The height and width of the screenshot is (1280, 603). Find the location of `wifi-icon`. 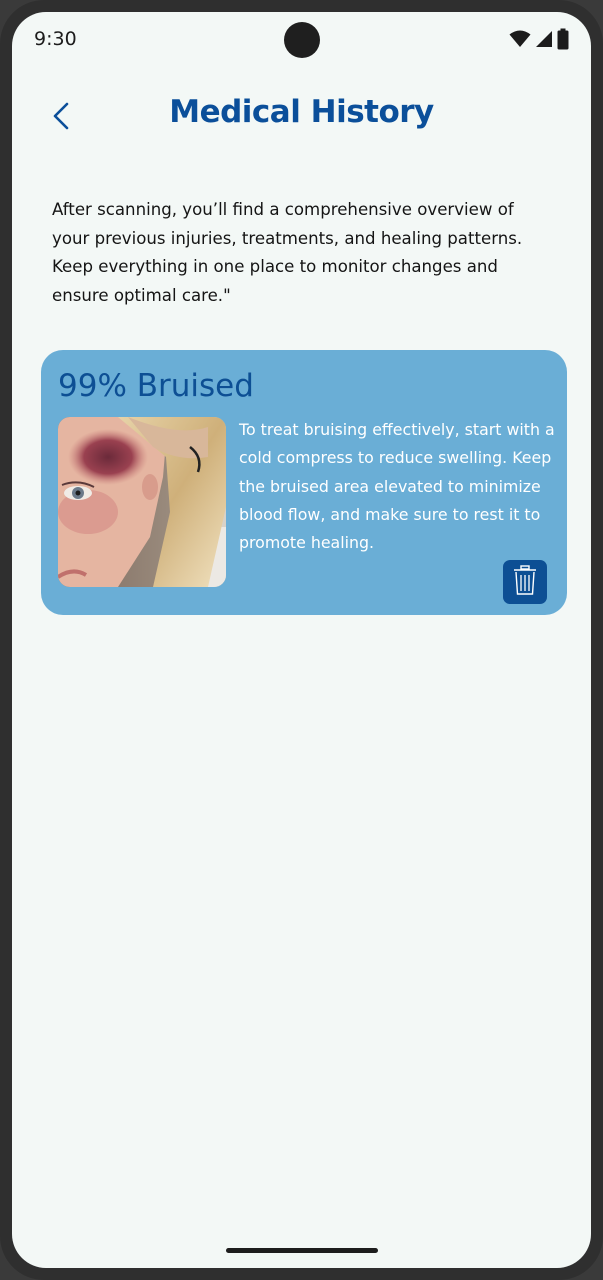

wifi-icon is located at coordinates (520, 39).